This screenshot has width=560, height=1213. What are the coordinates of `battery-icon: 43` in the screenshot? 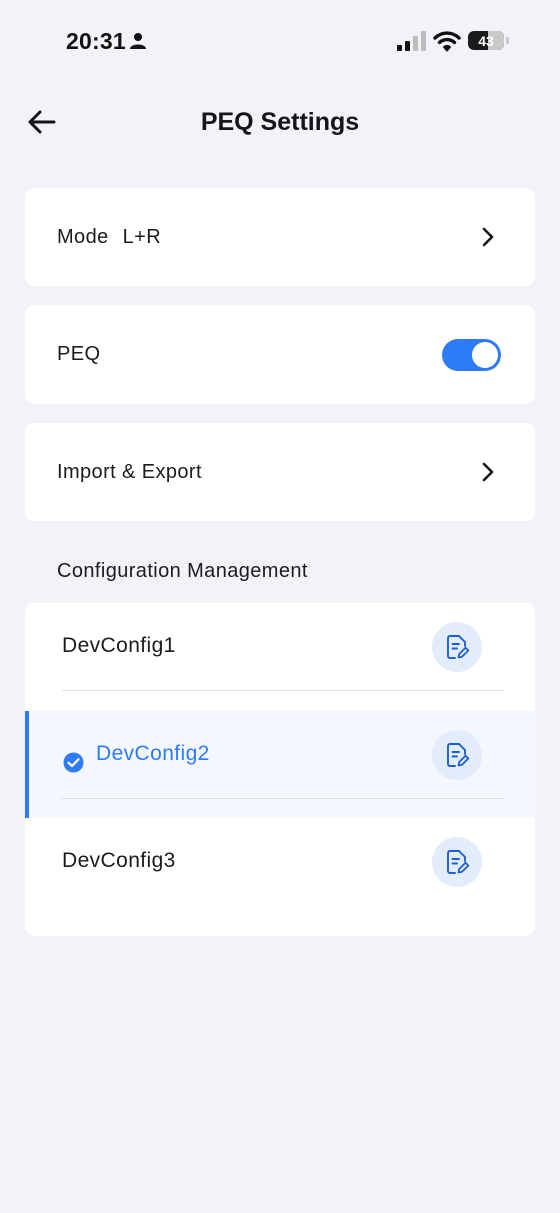 It's located at (486, 40).